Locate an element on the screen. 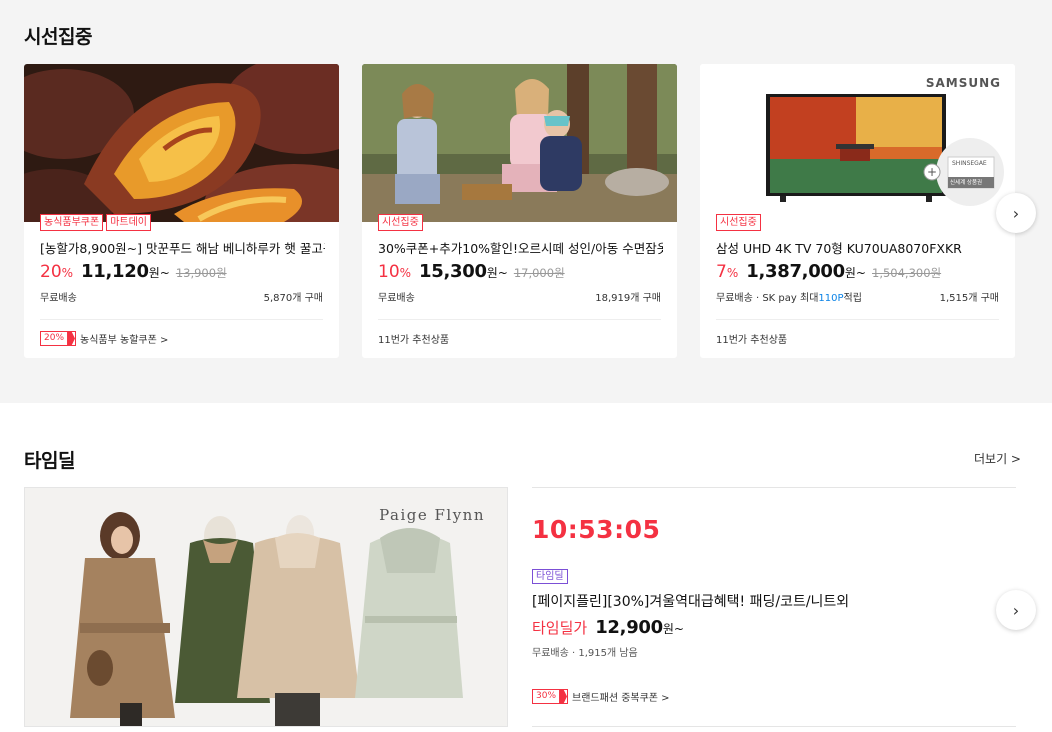 The width and height of the screenshot is (1052, 732). discount-rate: 7% is located at coordinates (727, 272).